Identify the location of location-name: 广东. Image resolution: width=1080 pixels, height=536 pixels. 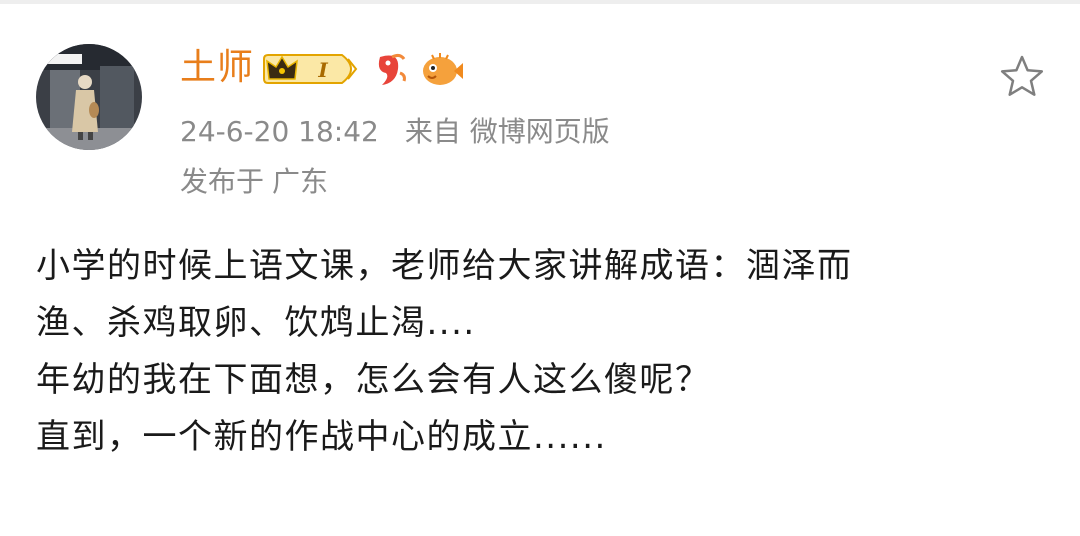
(300, 181).